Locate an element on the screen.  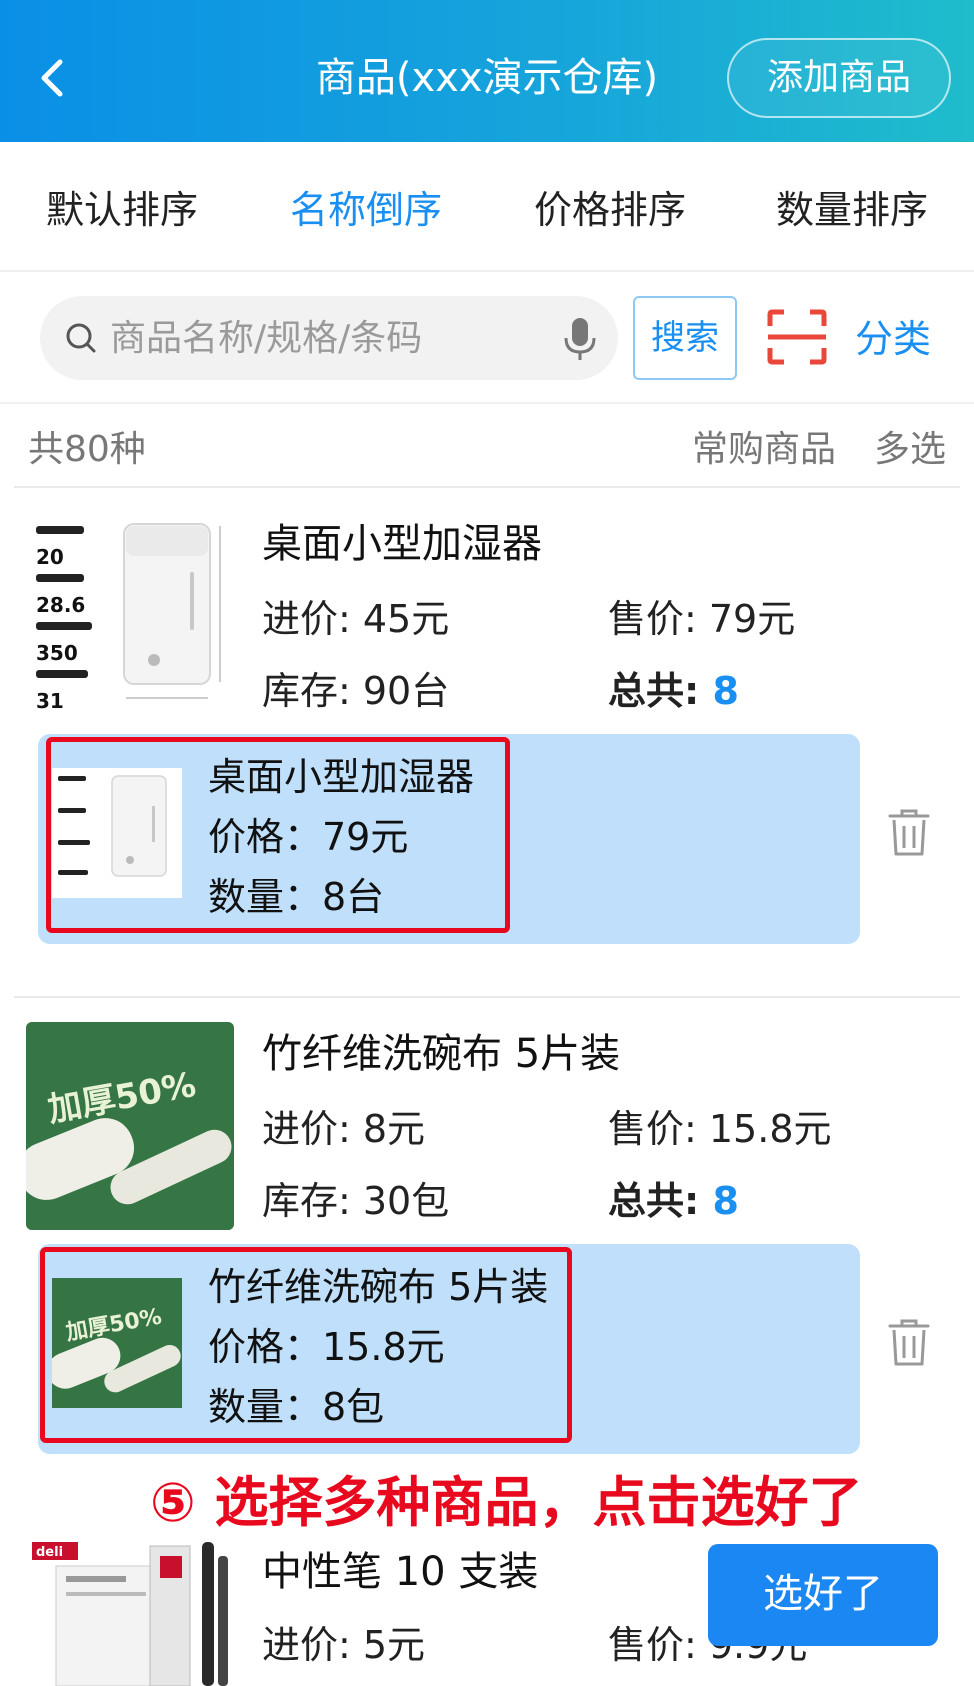
selected-item-name: 桌面小型加湿器 is located at coordinates (341, 777).